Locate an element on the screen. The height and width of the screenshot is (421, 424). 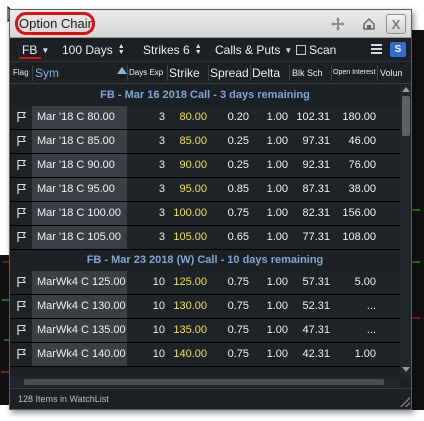
close-icon: X is located at coordinates (396, 24).